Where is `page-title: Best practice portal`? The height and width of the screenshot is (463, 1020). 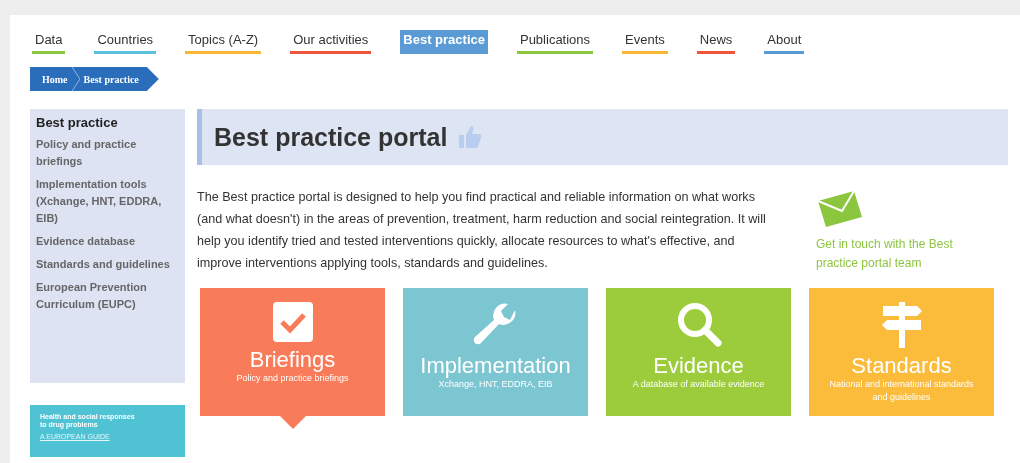
page-title: Best practice portal is located at coordinates (331, 137).